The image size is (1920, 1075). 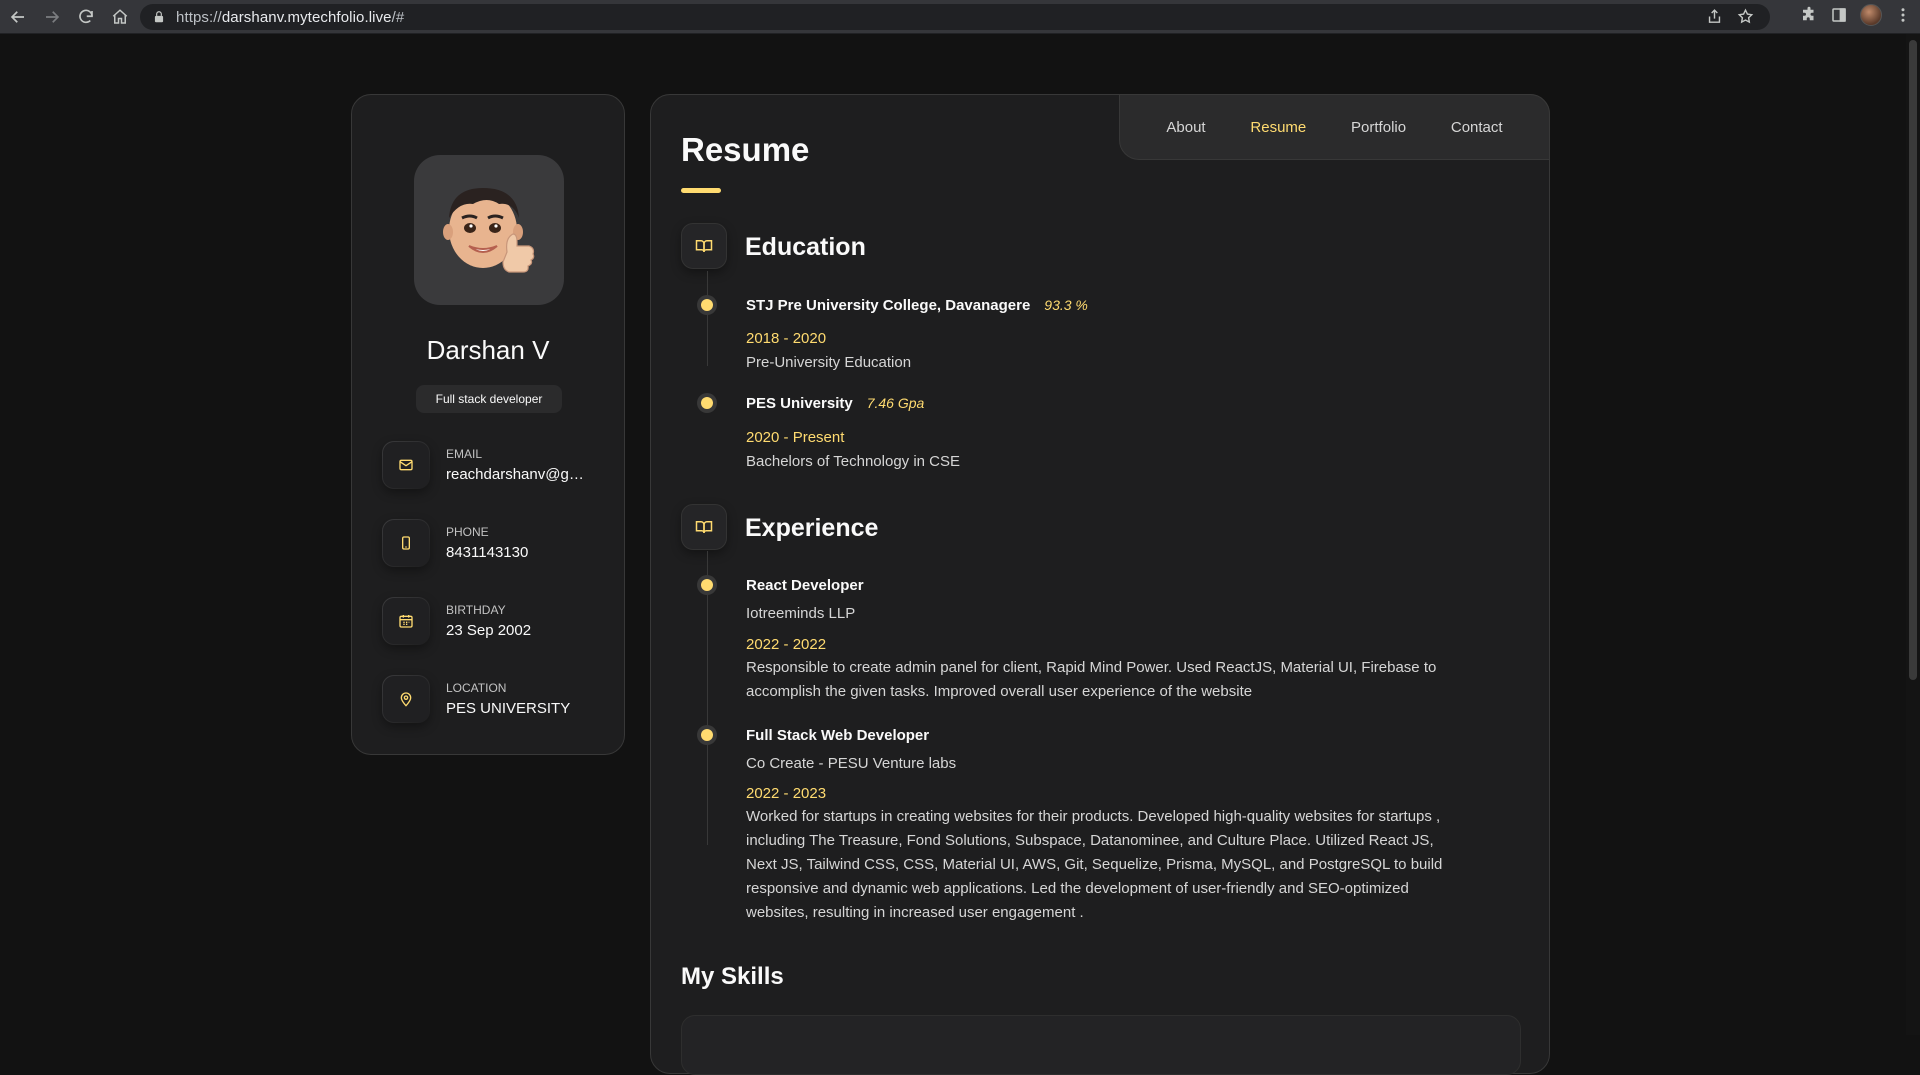 I want to click on browser-toolbar: https://darshanv.mytechfolio.live/#, so click(x=960, y=17).